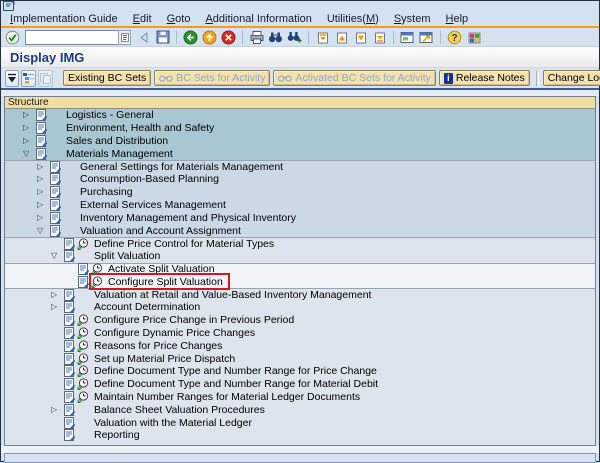 The image size is (600, 463). What do you see at coordinates (164, 359) in the screenshot?
I see `tree-item-label: Set up Material Price Dispatch` at bounding box center [164, 359].